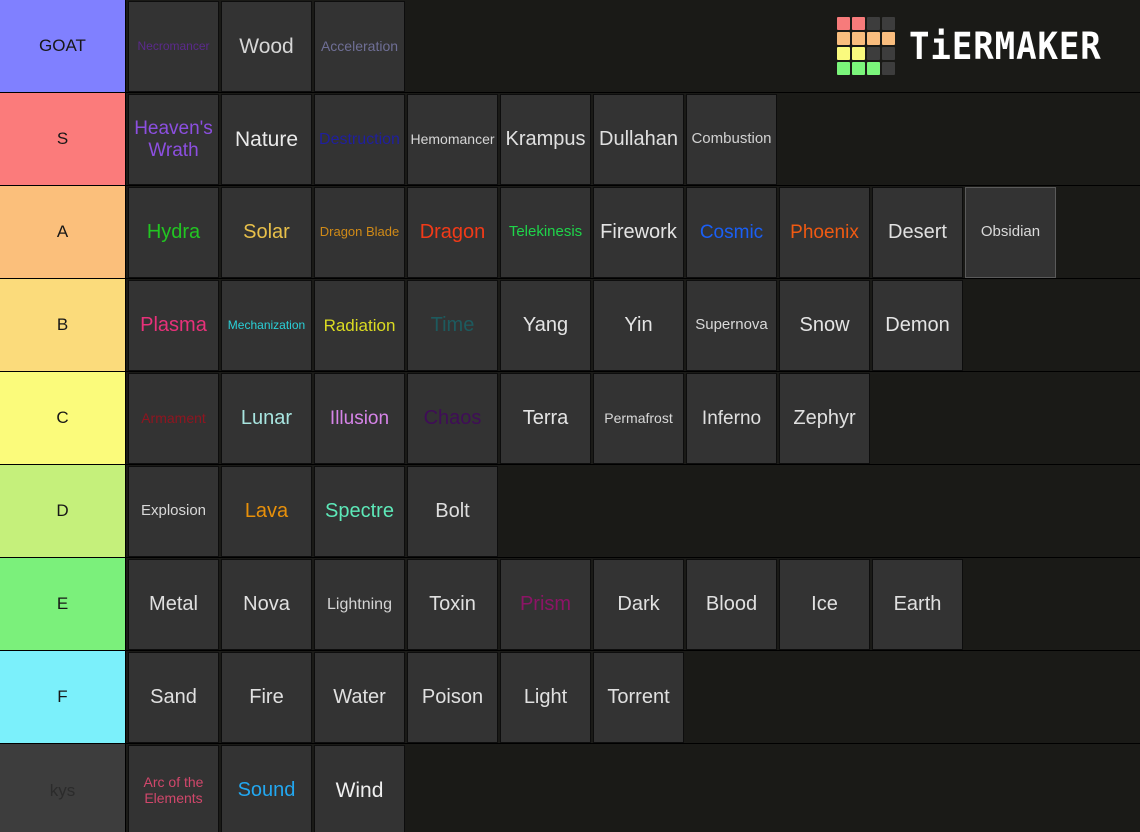  I want to click on tier-item: Water, so click(359, 697).